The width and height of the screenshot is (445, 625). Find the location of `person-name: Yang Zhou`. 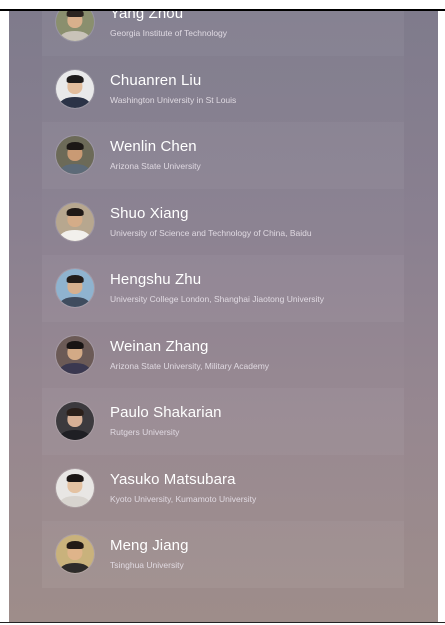

person-name: Yang Zhou is located at coordinates (147, 17).